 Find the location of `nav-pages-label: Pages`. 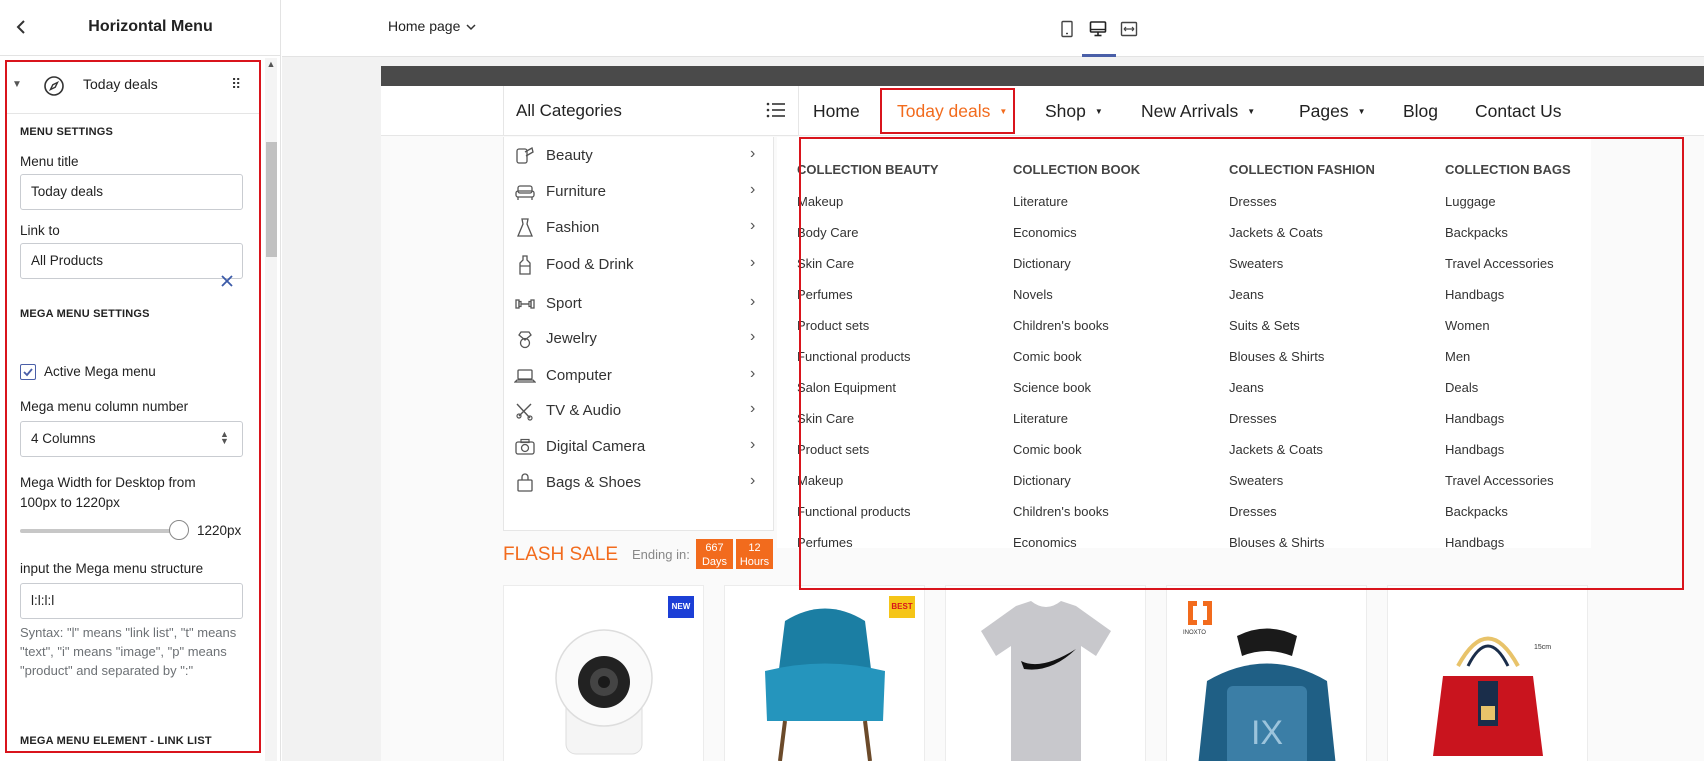

nav-pages-label: Pages is located at coordinates (1324, 111).